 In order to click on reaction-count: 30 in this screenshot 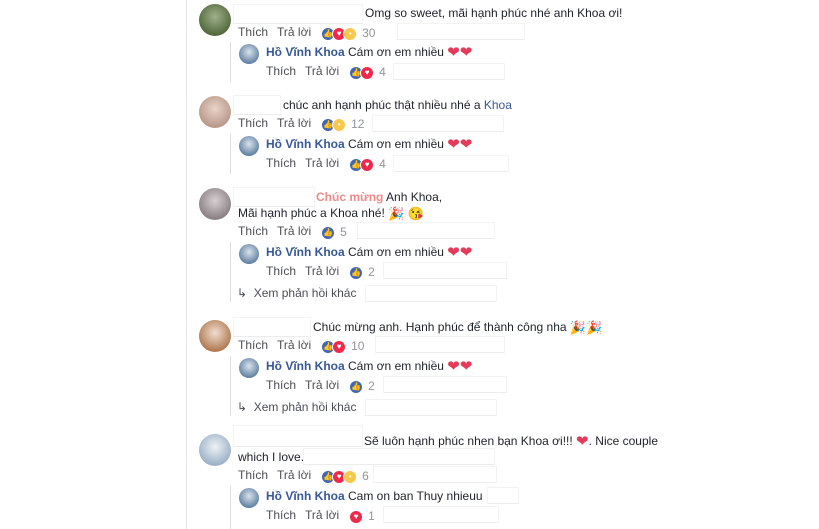, I will do `click(369, 32)`.